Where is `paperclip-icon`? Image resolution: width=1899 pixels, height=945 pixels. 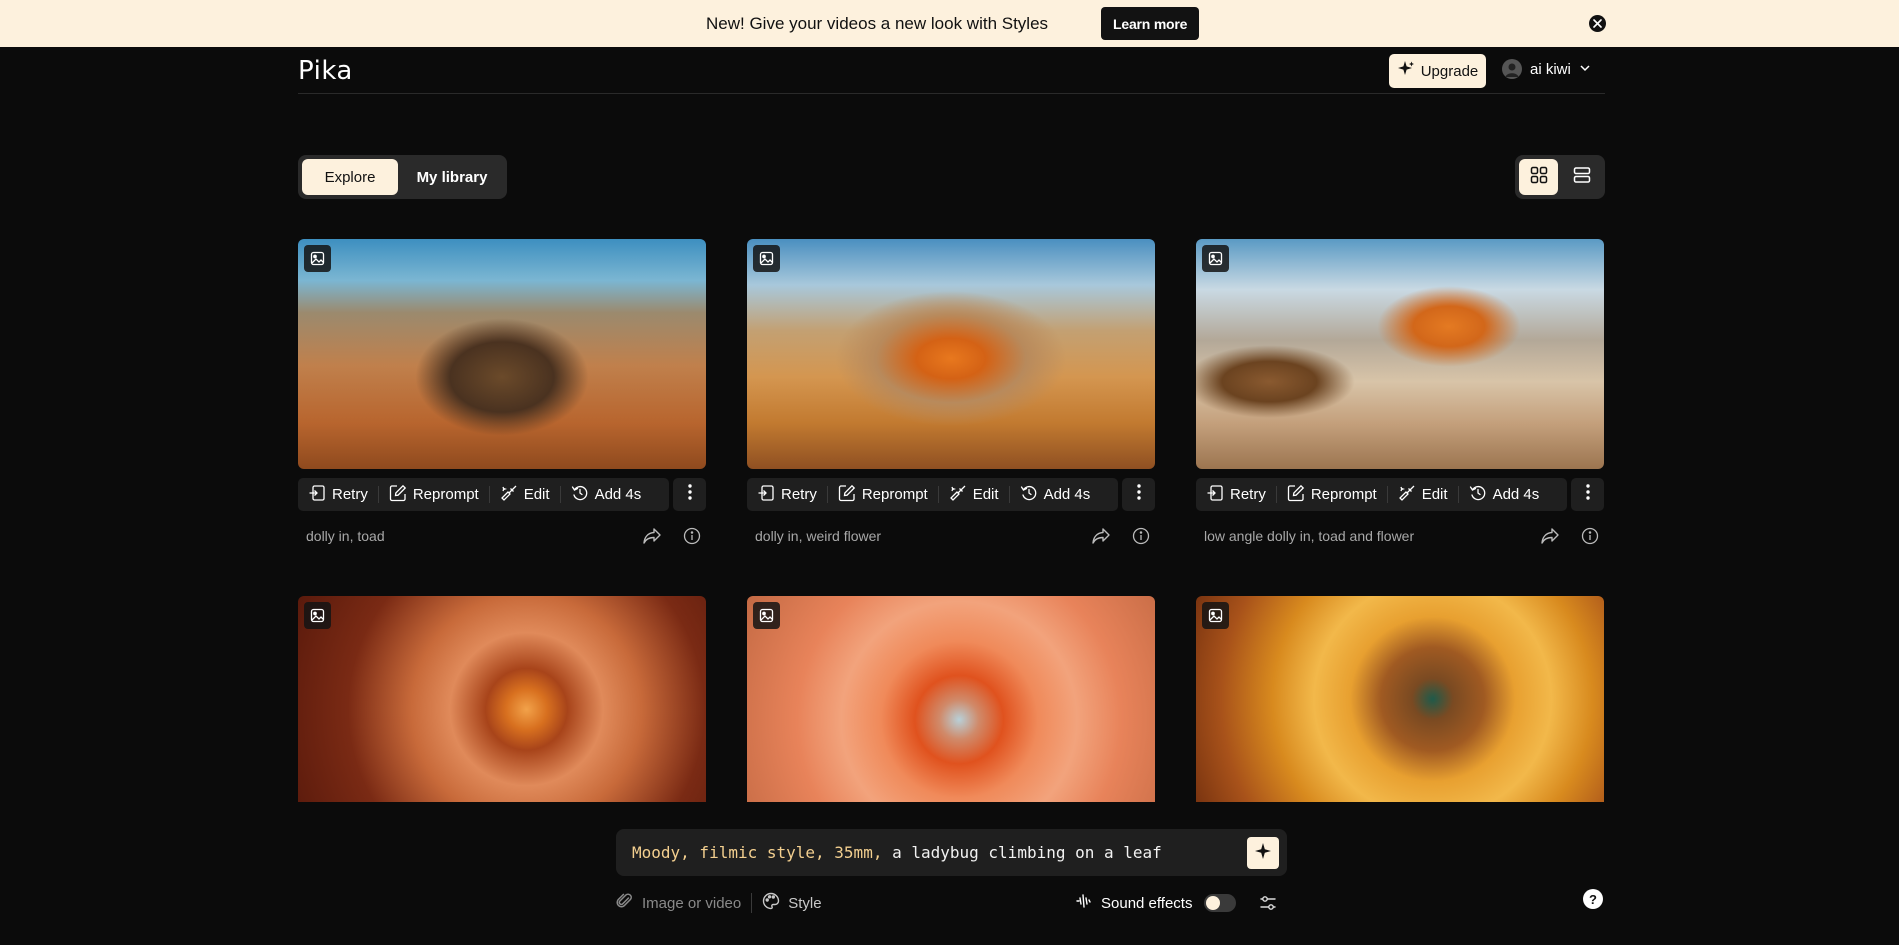 paperclip-icon is located at coordinates (625, 903).